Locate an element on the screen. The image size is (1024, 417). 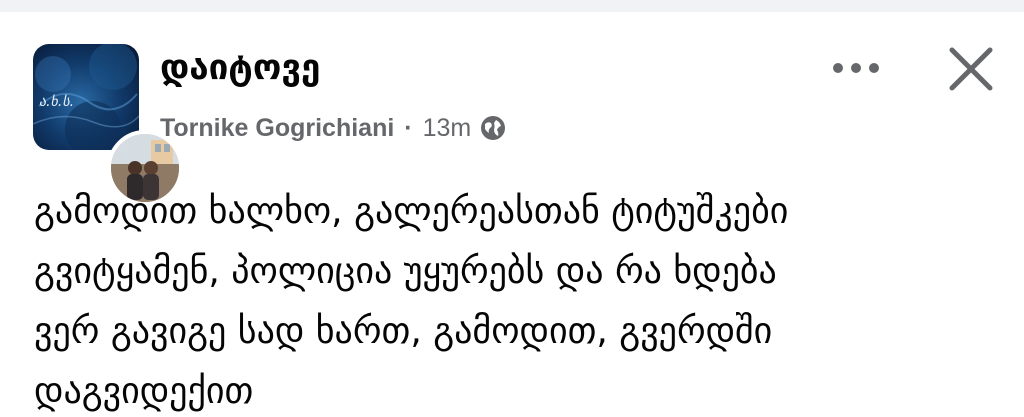
close-icon is located at coordinates (971, 69).